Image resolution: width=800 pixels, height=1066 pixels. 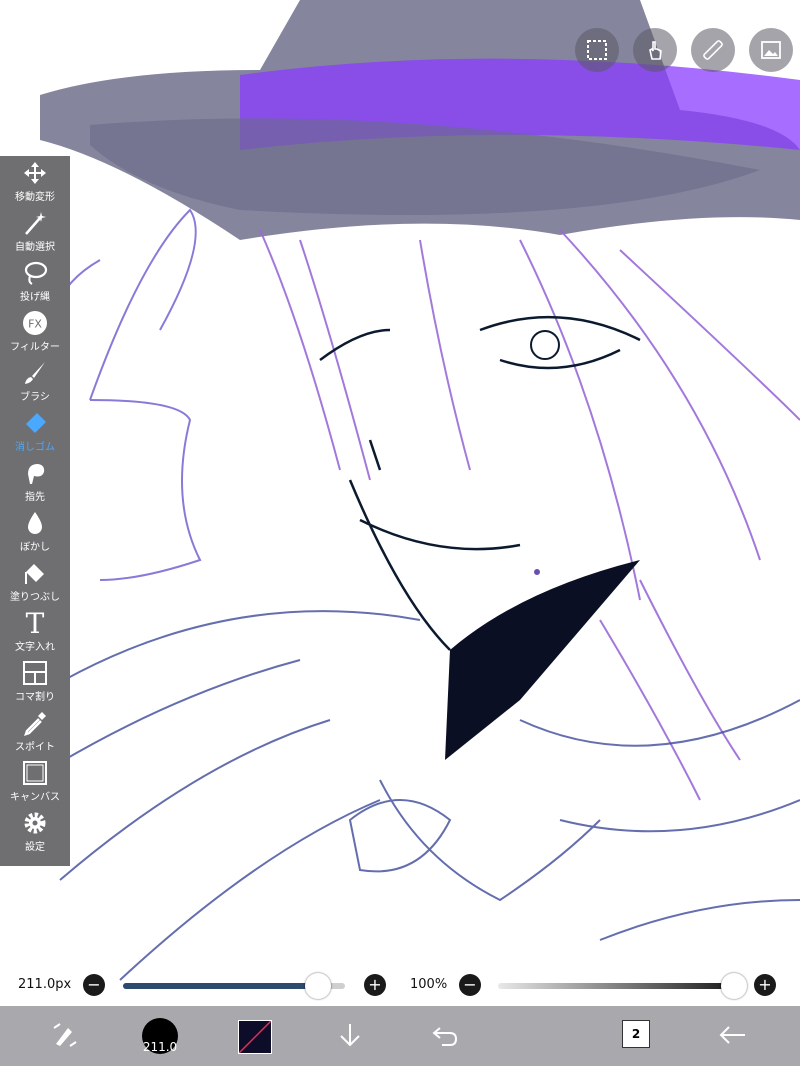 I want to click on hand-icon, so click(x=655, y=50).